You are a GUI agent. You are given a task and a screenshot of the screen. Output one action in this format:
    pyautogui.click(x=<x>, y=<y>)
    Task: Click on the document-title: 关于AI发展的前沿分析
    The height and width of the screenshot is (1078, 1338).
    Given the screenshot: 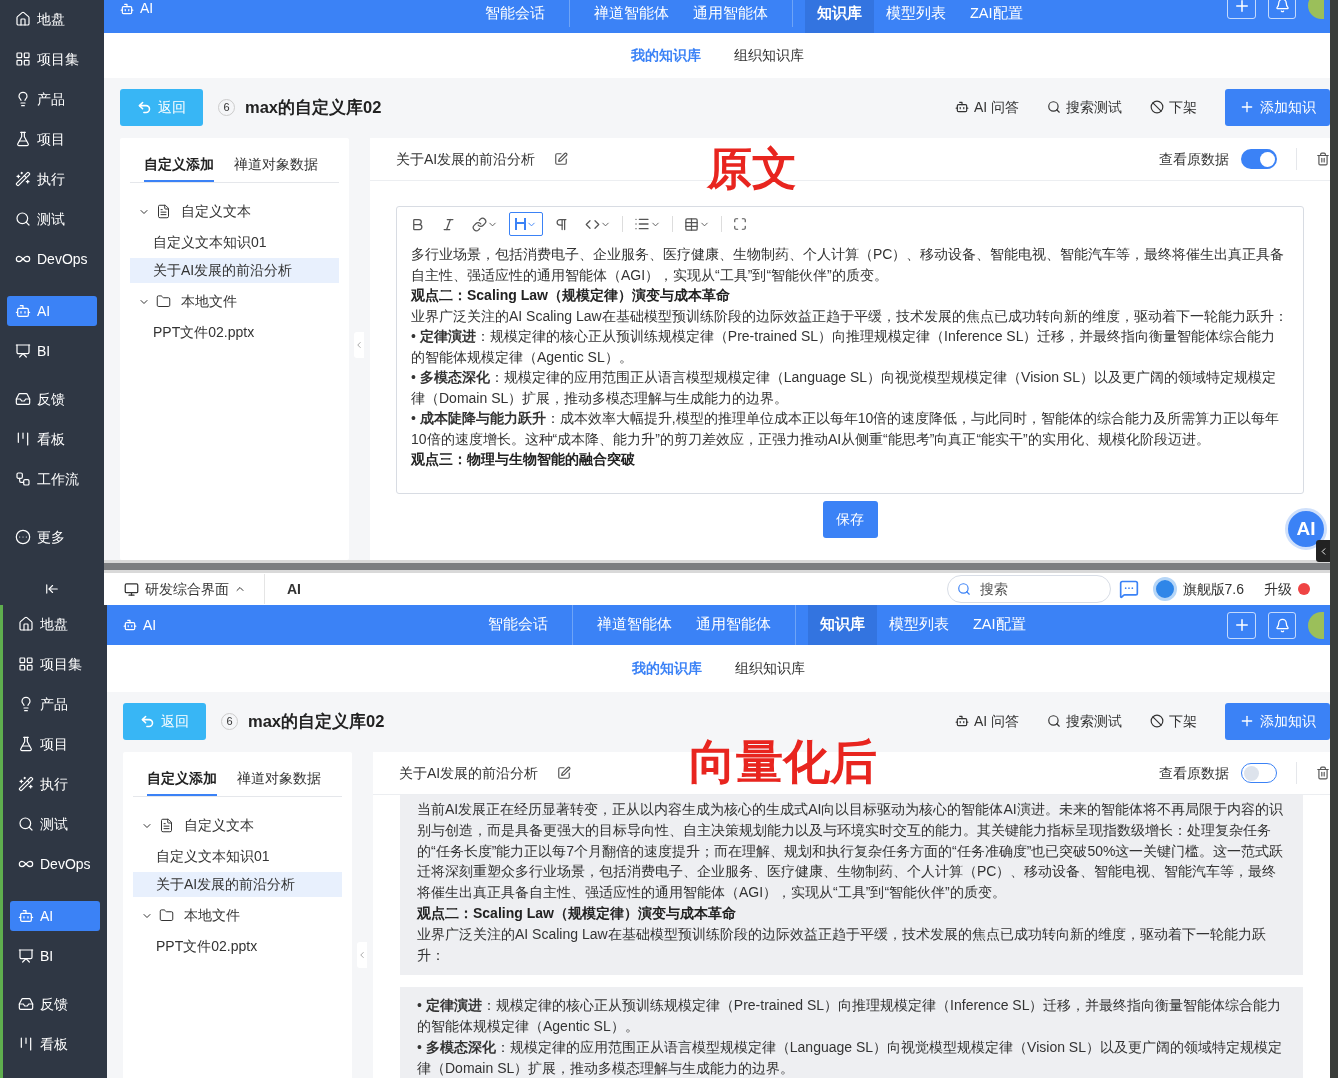 What is the action you would take?
    pyautogui.click(x=469, y=773)
    